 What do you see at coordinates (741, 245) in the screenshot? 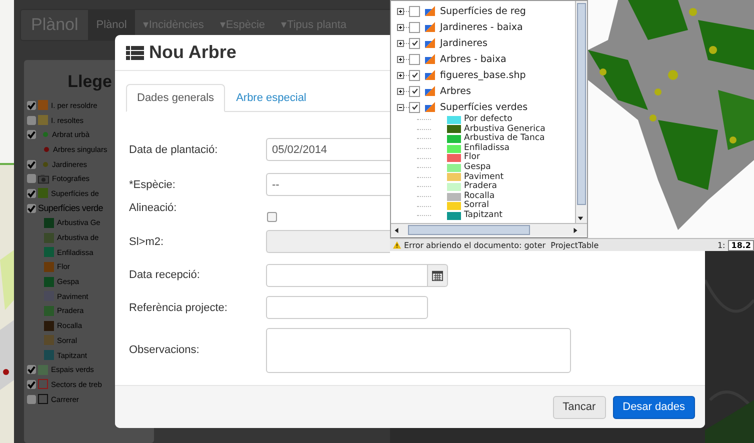
I see `scale-field: 18.2` at bounding box center [741, 245].